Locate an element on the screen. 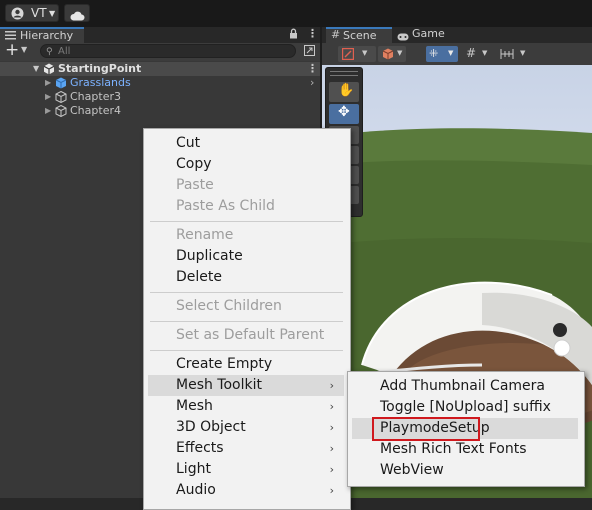 This screenshot has height=510, width=592. draw-mode-dropdown: ▼ is located at coordinates (357, 54).